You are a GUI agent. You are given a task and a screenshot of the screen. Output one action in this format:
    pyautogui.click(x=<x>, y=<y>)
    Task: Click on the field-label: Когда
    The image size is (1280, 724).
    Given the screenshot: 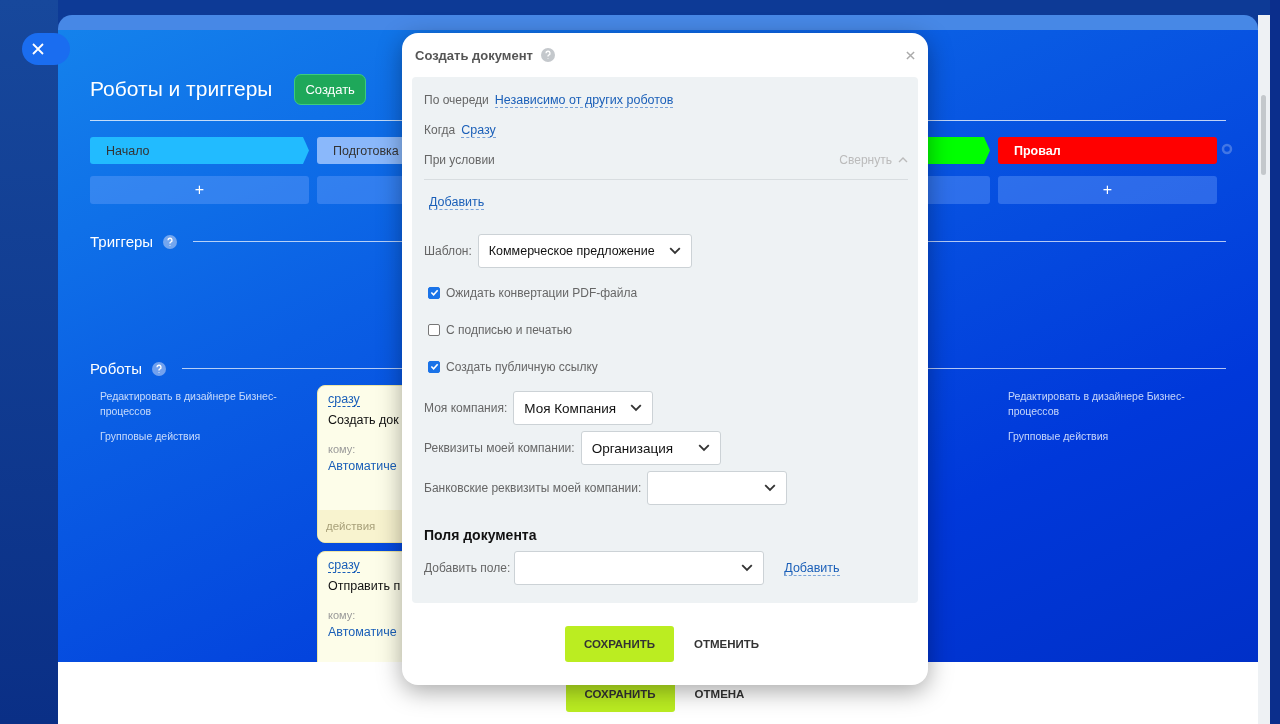 What is the action you would take?
    pyautogui.click(x=440, y=130)
    